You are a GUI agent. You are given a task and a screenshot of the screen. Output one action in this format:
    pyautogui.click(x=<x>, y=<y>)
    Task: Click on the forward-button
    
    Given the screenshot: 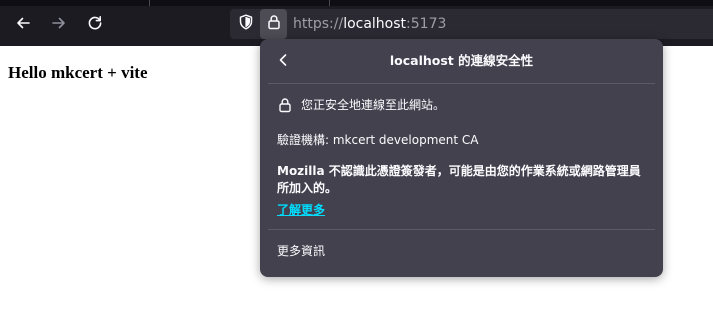 What is the action you would take?
    pyautogui.click(x=59, y=23)
    